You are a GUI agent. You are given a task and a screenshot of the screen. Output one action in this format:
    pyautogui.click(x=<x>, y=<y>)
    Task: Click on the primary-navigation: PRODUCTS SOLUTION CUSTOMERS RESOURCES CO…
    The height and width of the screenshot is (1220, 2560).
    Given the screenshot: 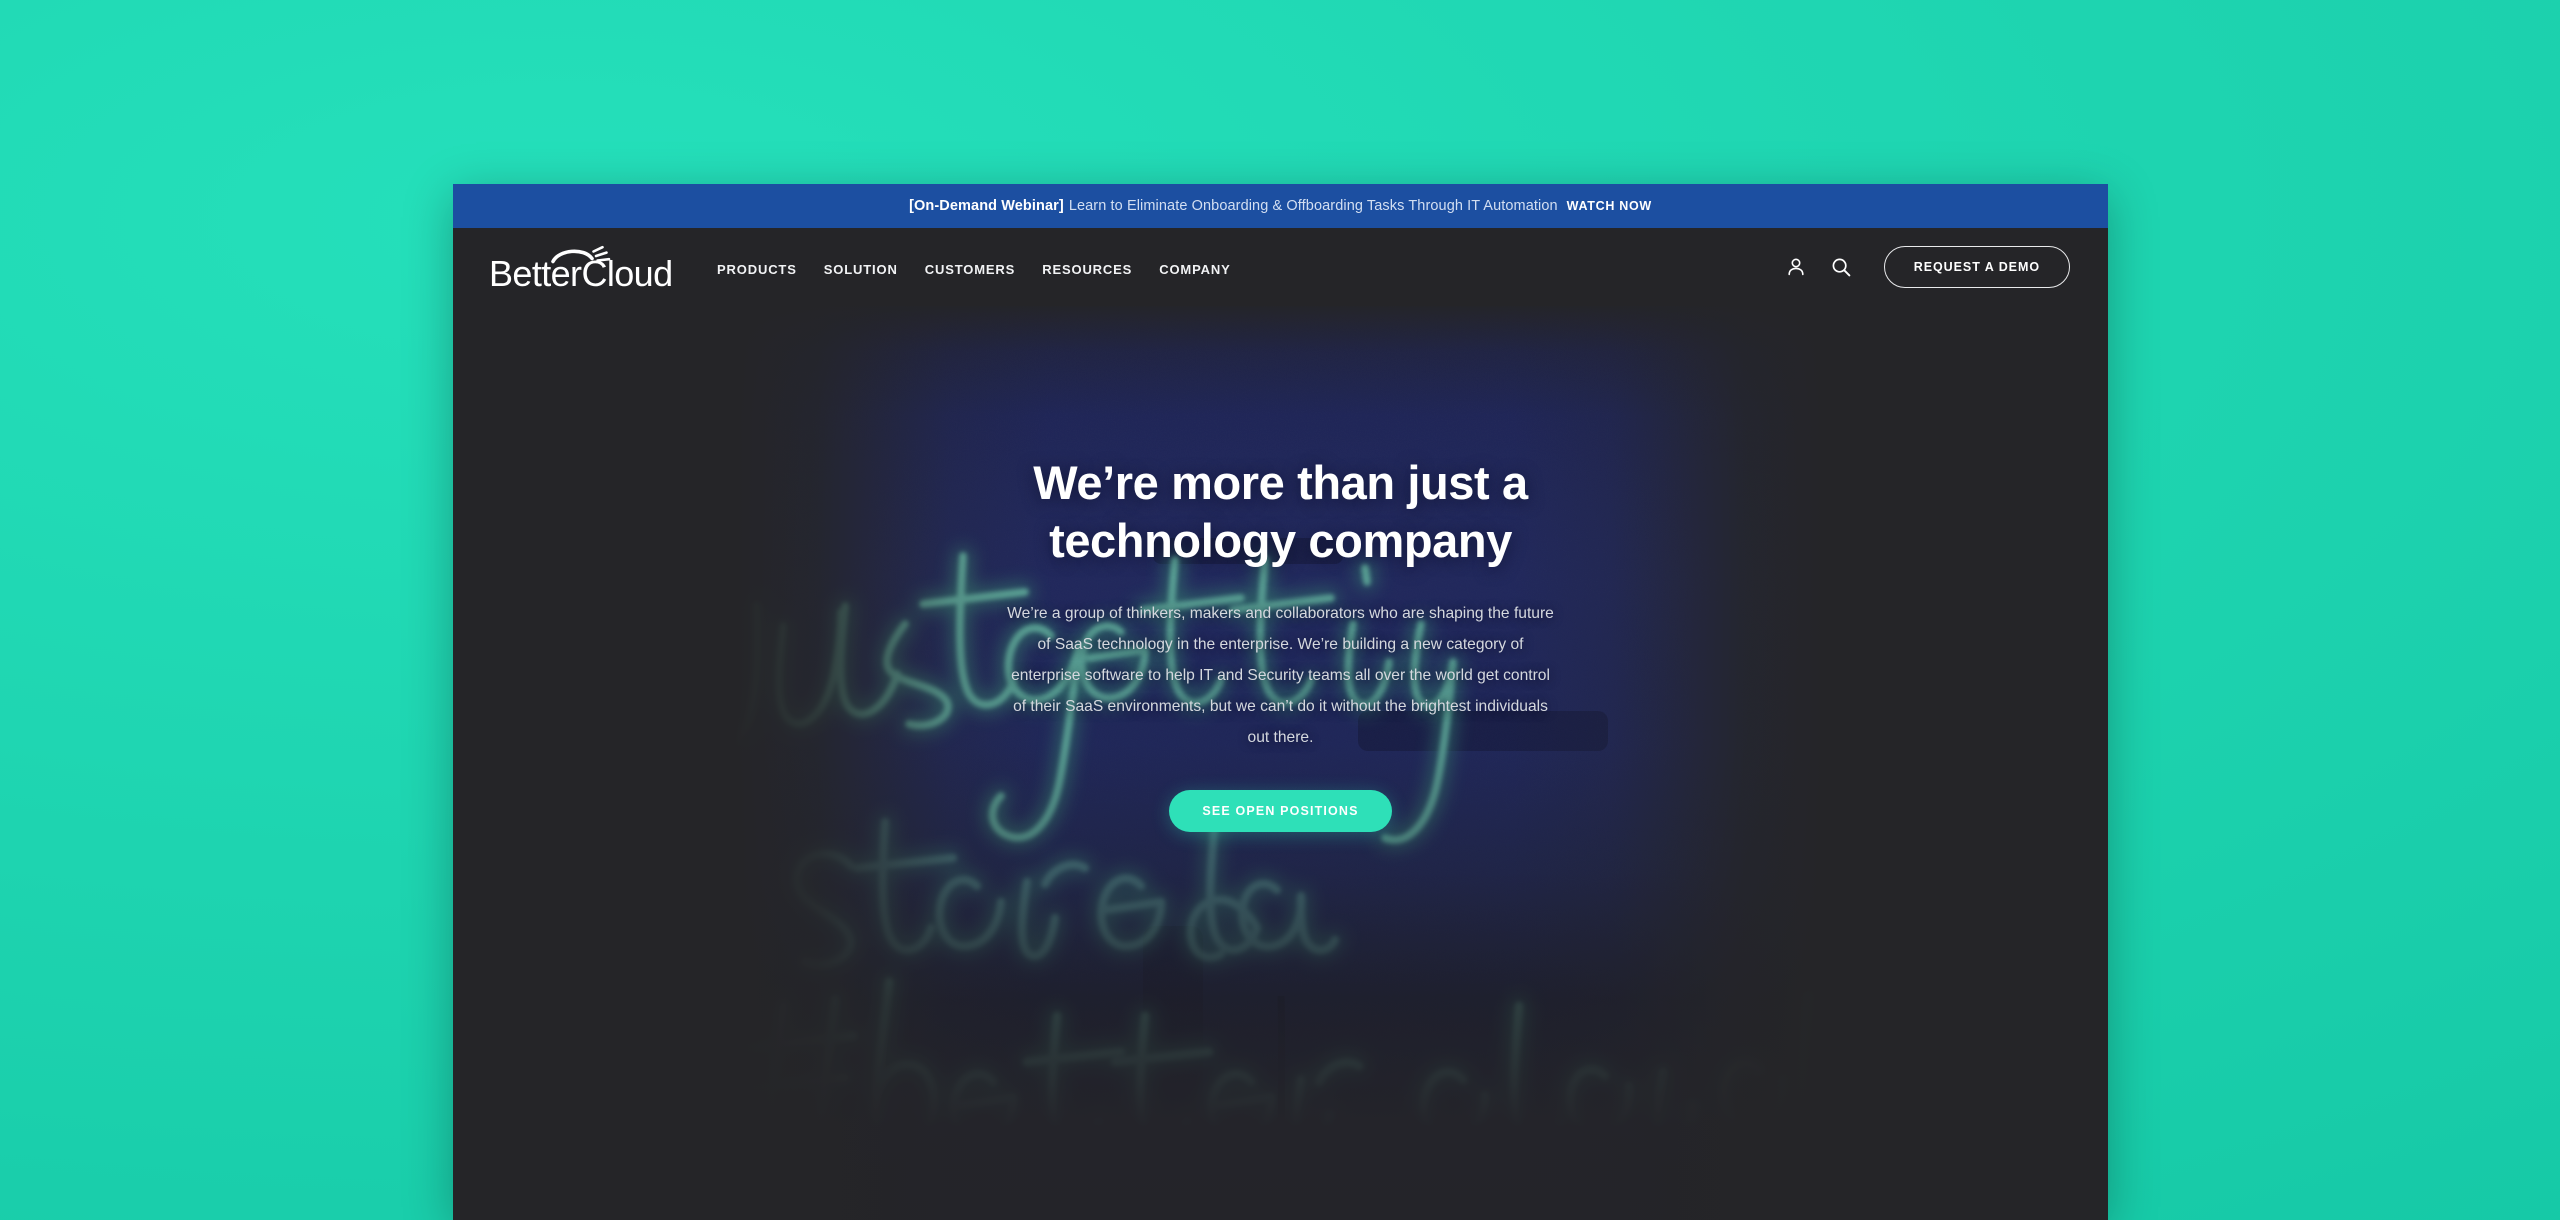 What is the action you would take?
    pyautogui.click(x=974, y=267)
    